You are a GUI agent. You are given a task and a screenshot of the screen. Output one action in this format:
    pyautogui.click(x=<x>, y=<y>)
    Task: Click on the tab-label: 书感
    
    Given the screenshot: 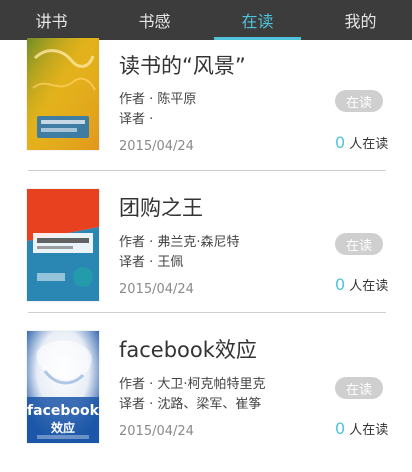 What is the action you would take?
    pyautogui.click(x=154, y=21)
    